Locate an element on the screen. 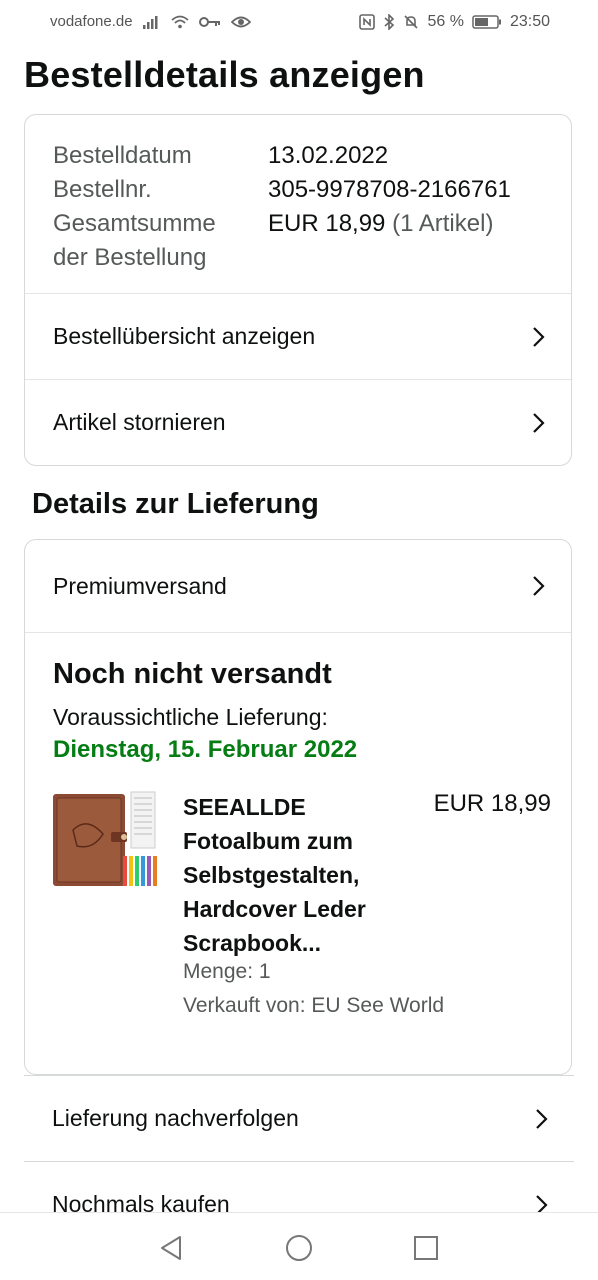 The height and width of the screenshot is (1280, 598). home-icon is located at coordinates (299, 1248).